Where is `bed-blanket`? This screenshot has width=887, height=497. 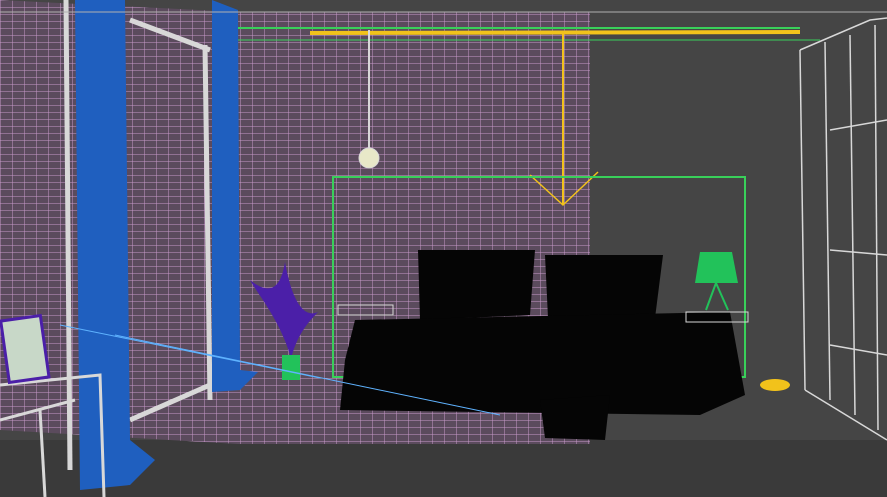 bed-blanket is located at coordinates (575, 417).